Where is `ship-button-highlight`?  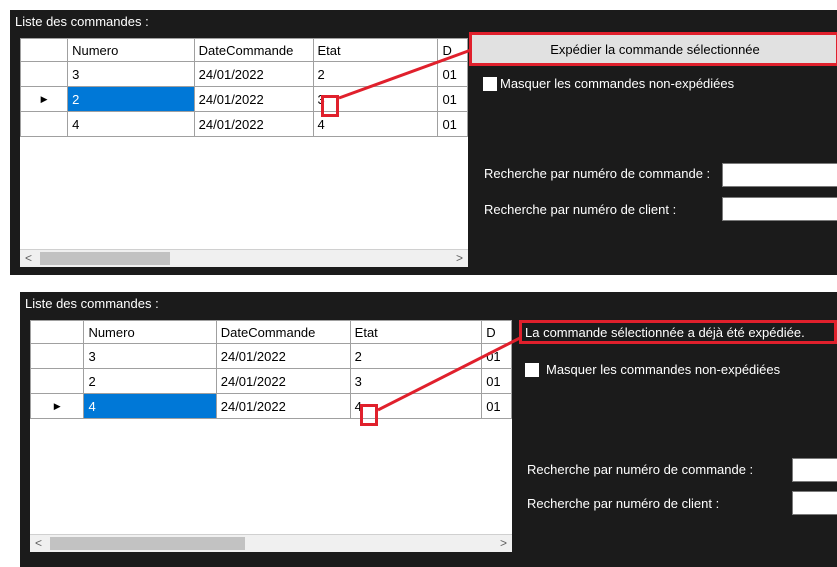 ship-button-highlight is located at coordinates (653, 49).